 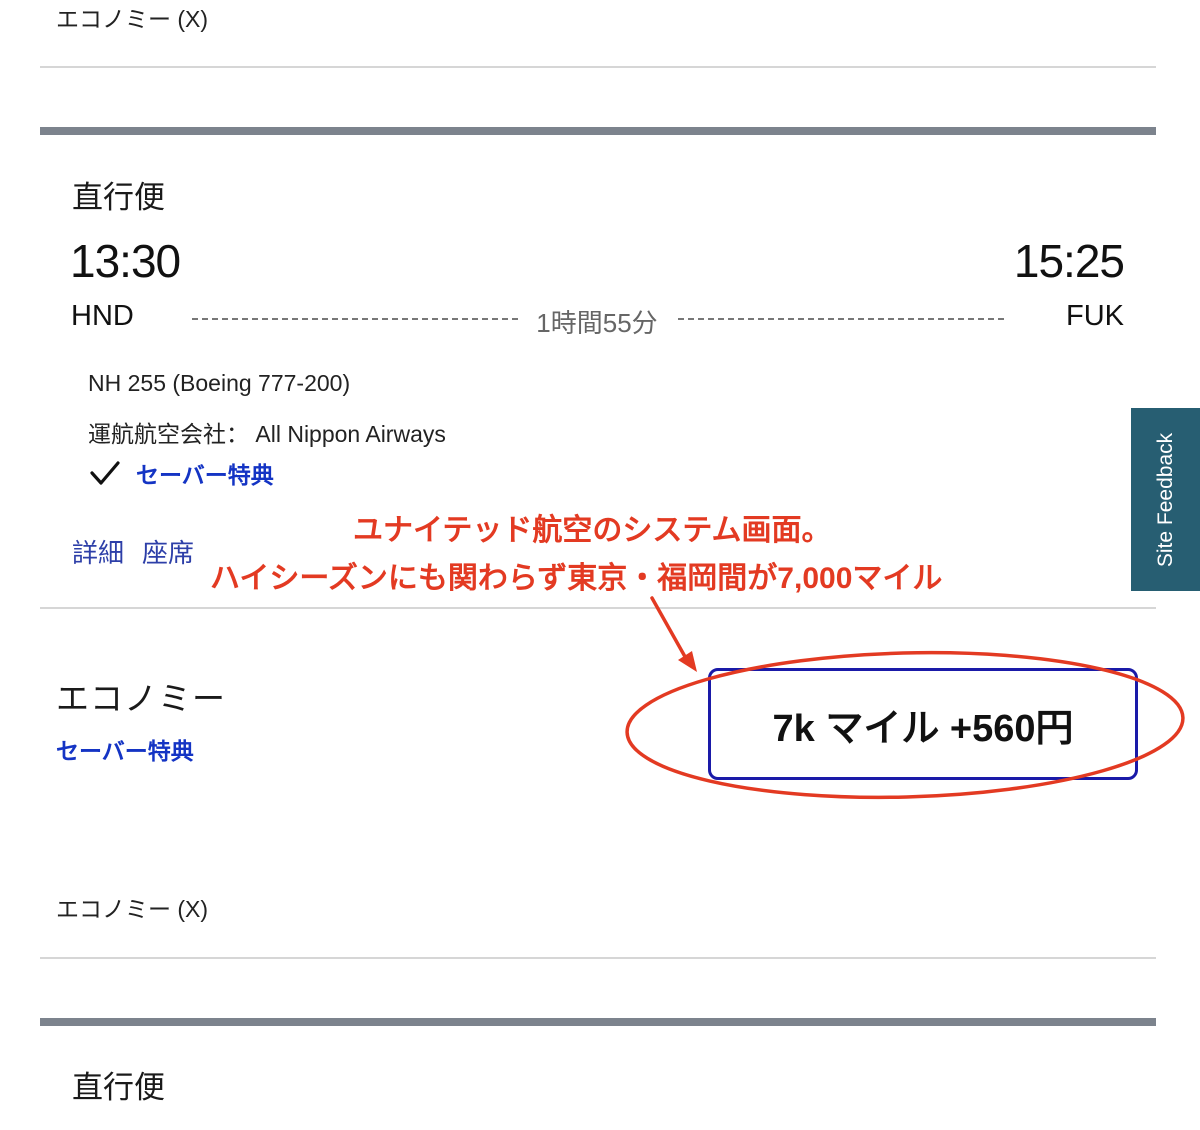 What do you see at coordinates (267, 434) in the screenshot?
I see `operating-carrier: 運航航空会社： All Nippon Airways` at bounding box center [267, 434].